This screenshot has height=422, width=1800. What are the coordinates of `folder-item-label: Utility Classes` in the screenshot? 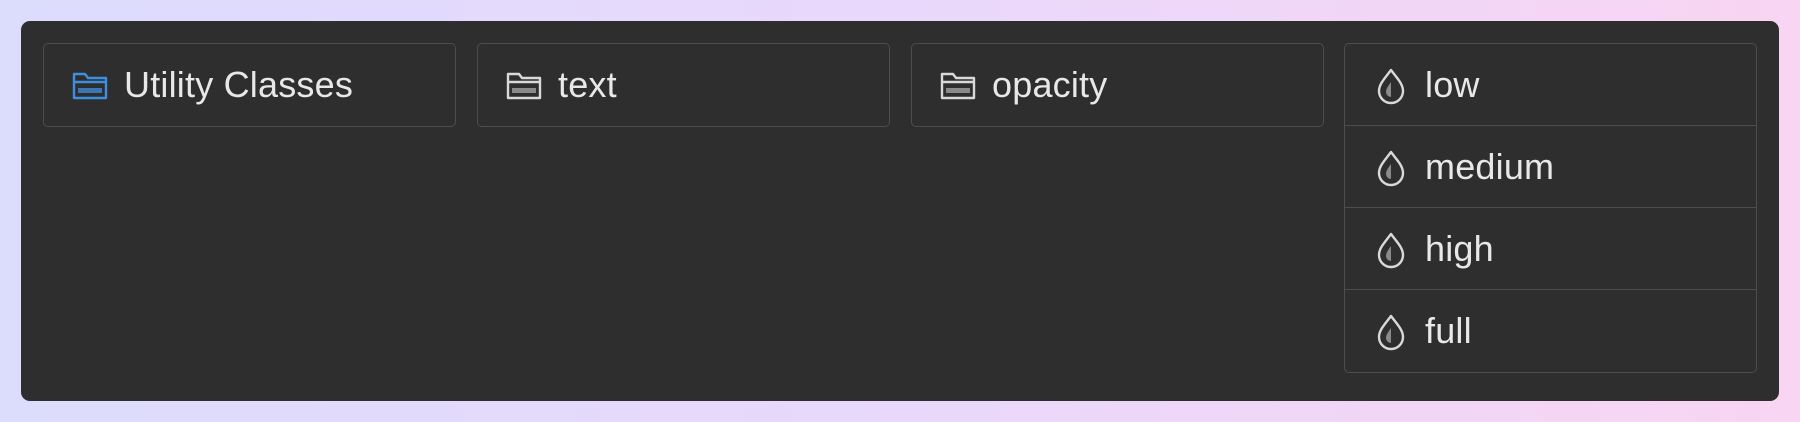 It's located at (239, 84).